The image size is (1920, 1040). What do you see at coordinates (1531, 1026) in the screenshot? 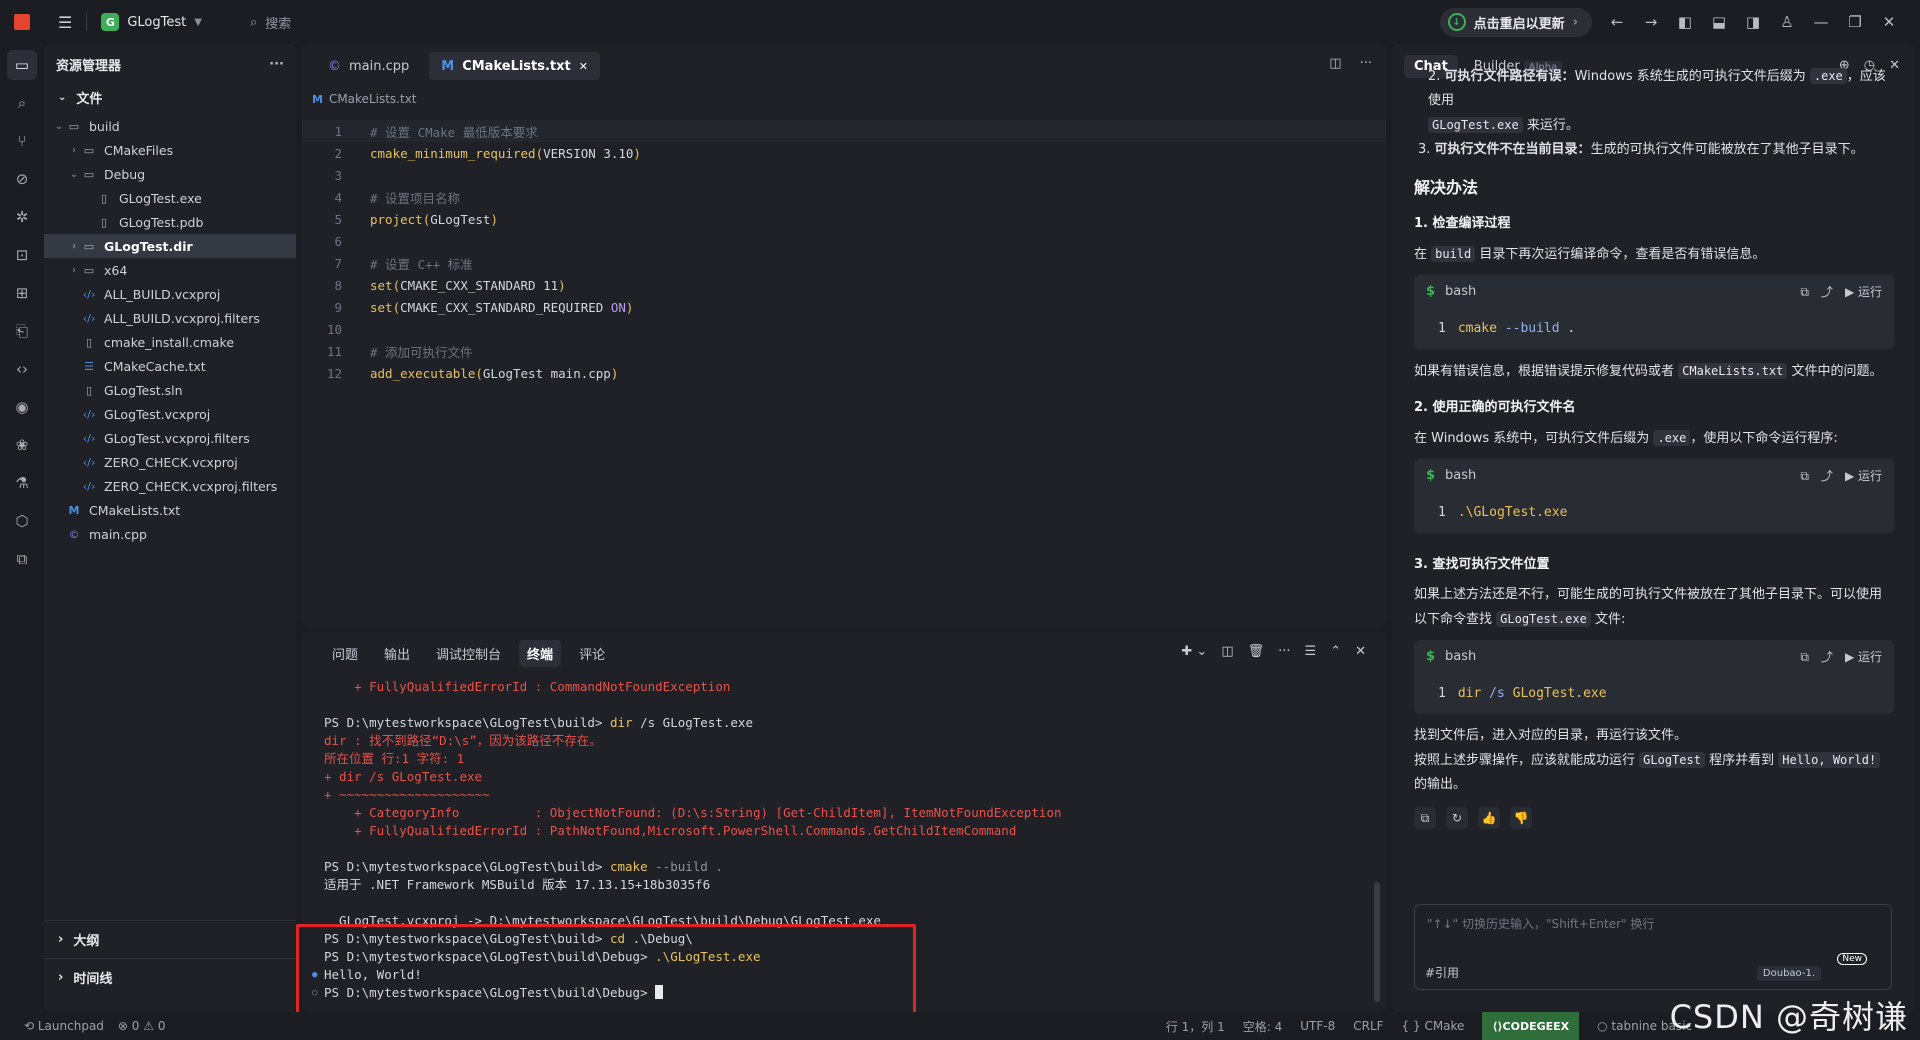
I see `codegeex-badge: ⟨⟩ CODEGEEX` at bounding box center [1531, 1026].